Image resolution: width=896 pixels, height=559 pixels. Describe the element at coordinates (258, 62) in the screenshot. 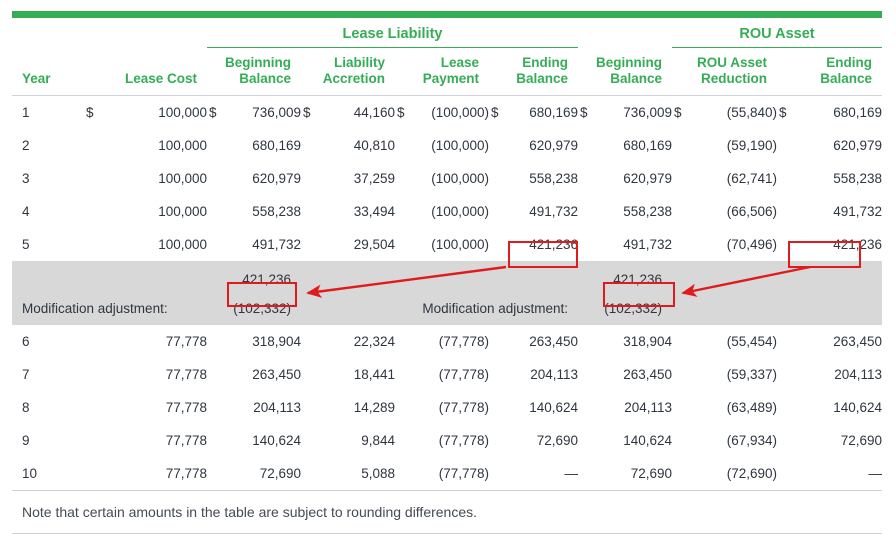

I see `col-header-ll-bb-line1: Beginning` at that location.